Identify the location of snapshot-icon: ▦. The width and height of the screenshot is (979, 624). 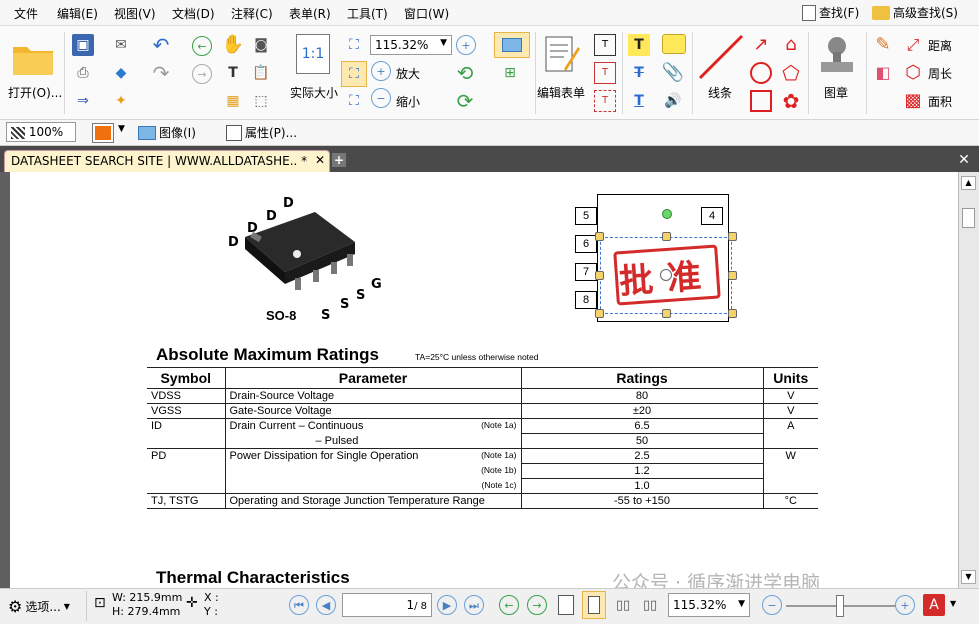
(233, 101).